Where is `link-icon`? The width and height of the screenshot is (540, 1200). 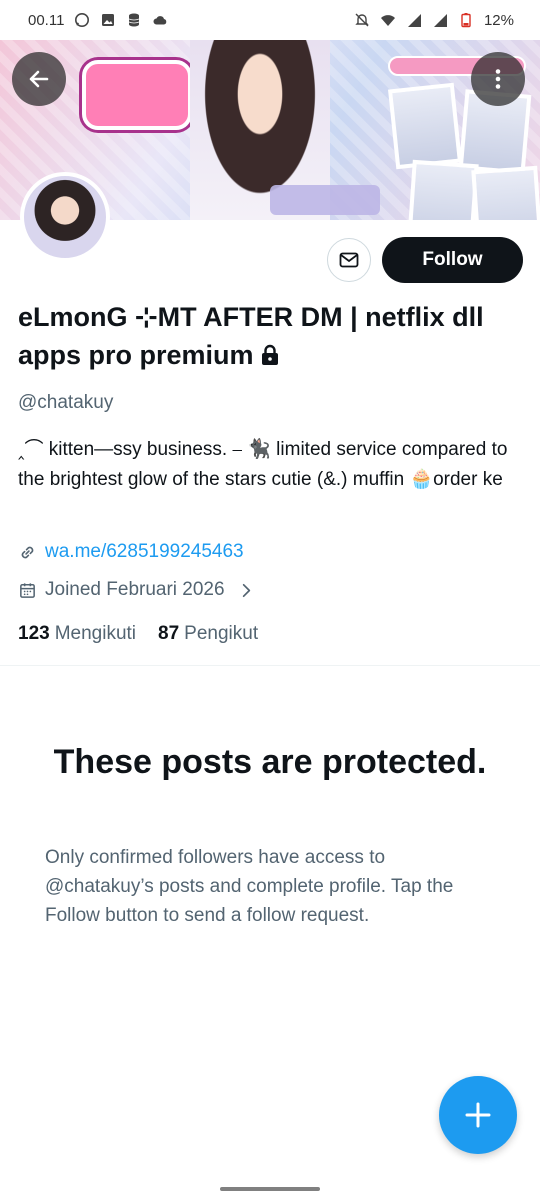
link-icon is located at coordinates (27, 552).